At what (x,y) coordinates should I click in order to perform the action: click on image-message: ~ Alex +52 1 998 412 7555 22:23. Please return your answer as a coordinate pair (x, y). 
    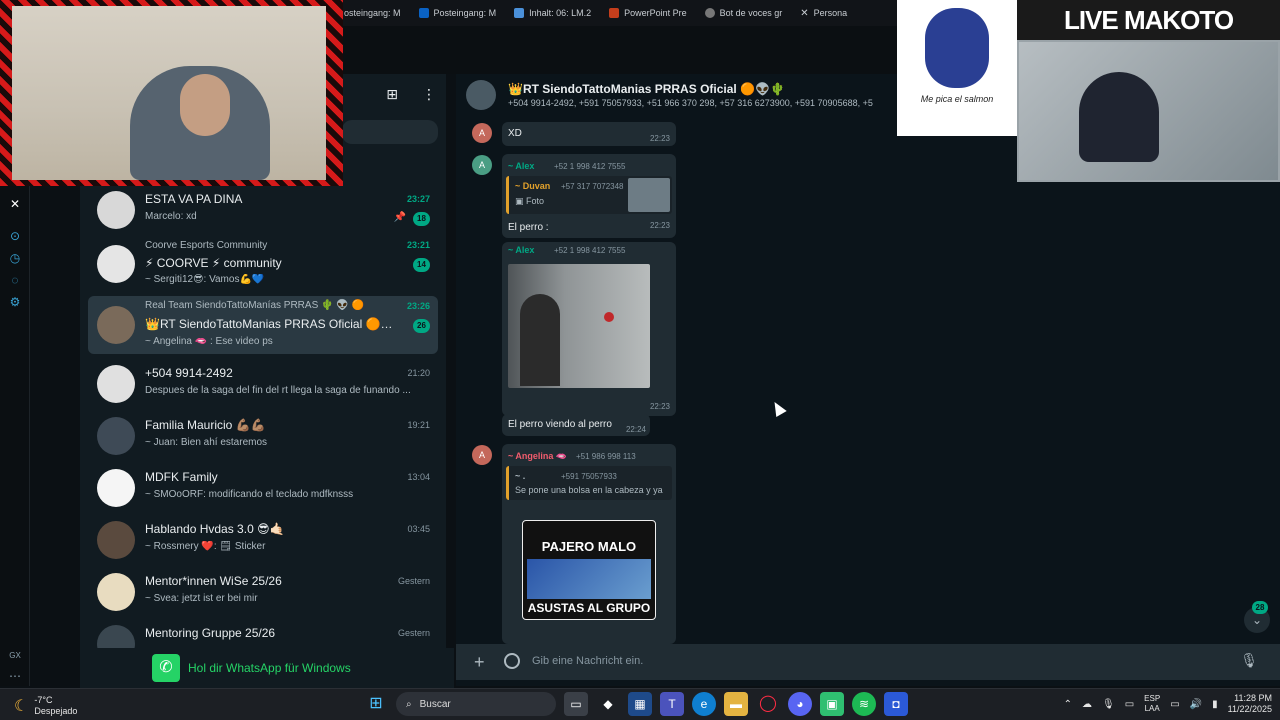
    Looking at the image, I should click on (589, 329).